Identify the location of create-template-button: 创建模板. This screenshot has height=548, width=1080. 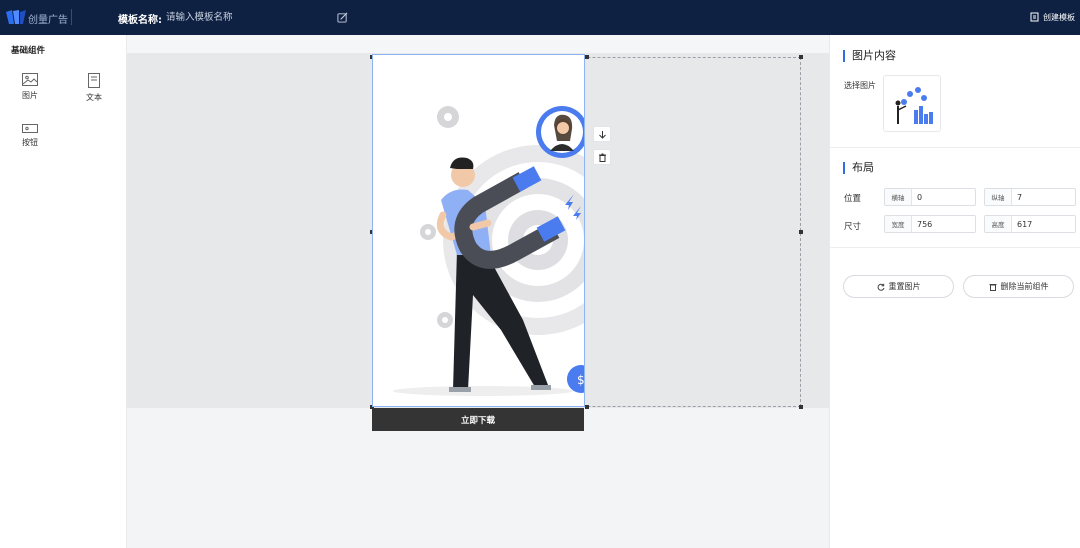
(1052, 17).